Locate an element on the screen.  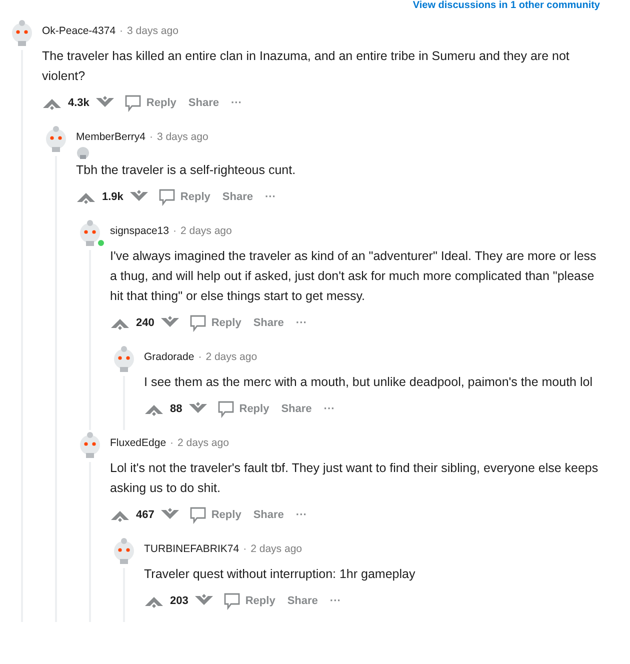
username-link: TURBINEFABRIK74 is located at coordinates (192, 550).